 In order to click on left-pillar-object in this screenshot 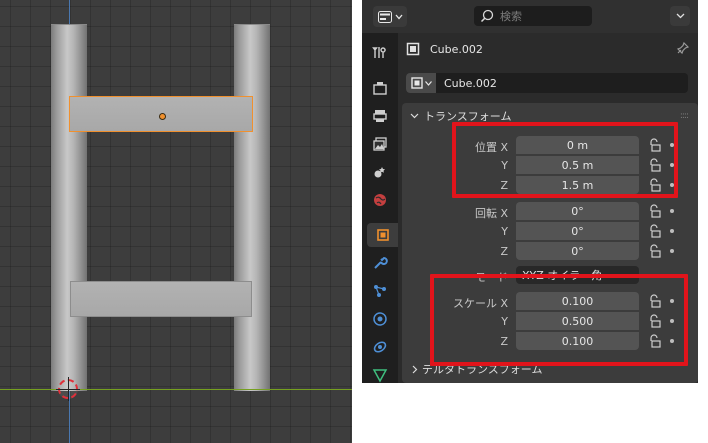, I will do `click(69, 207)`.